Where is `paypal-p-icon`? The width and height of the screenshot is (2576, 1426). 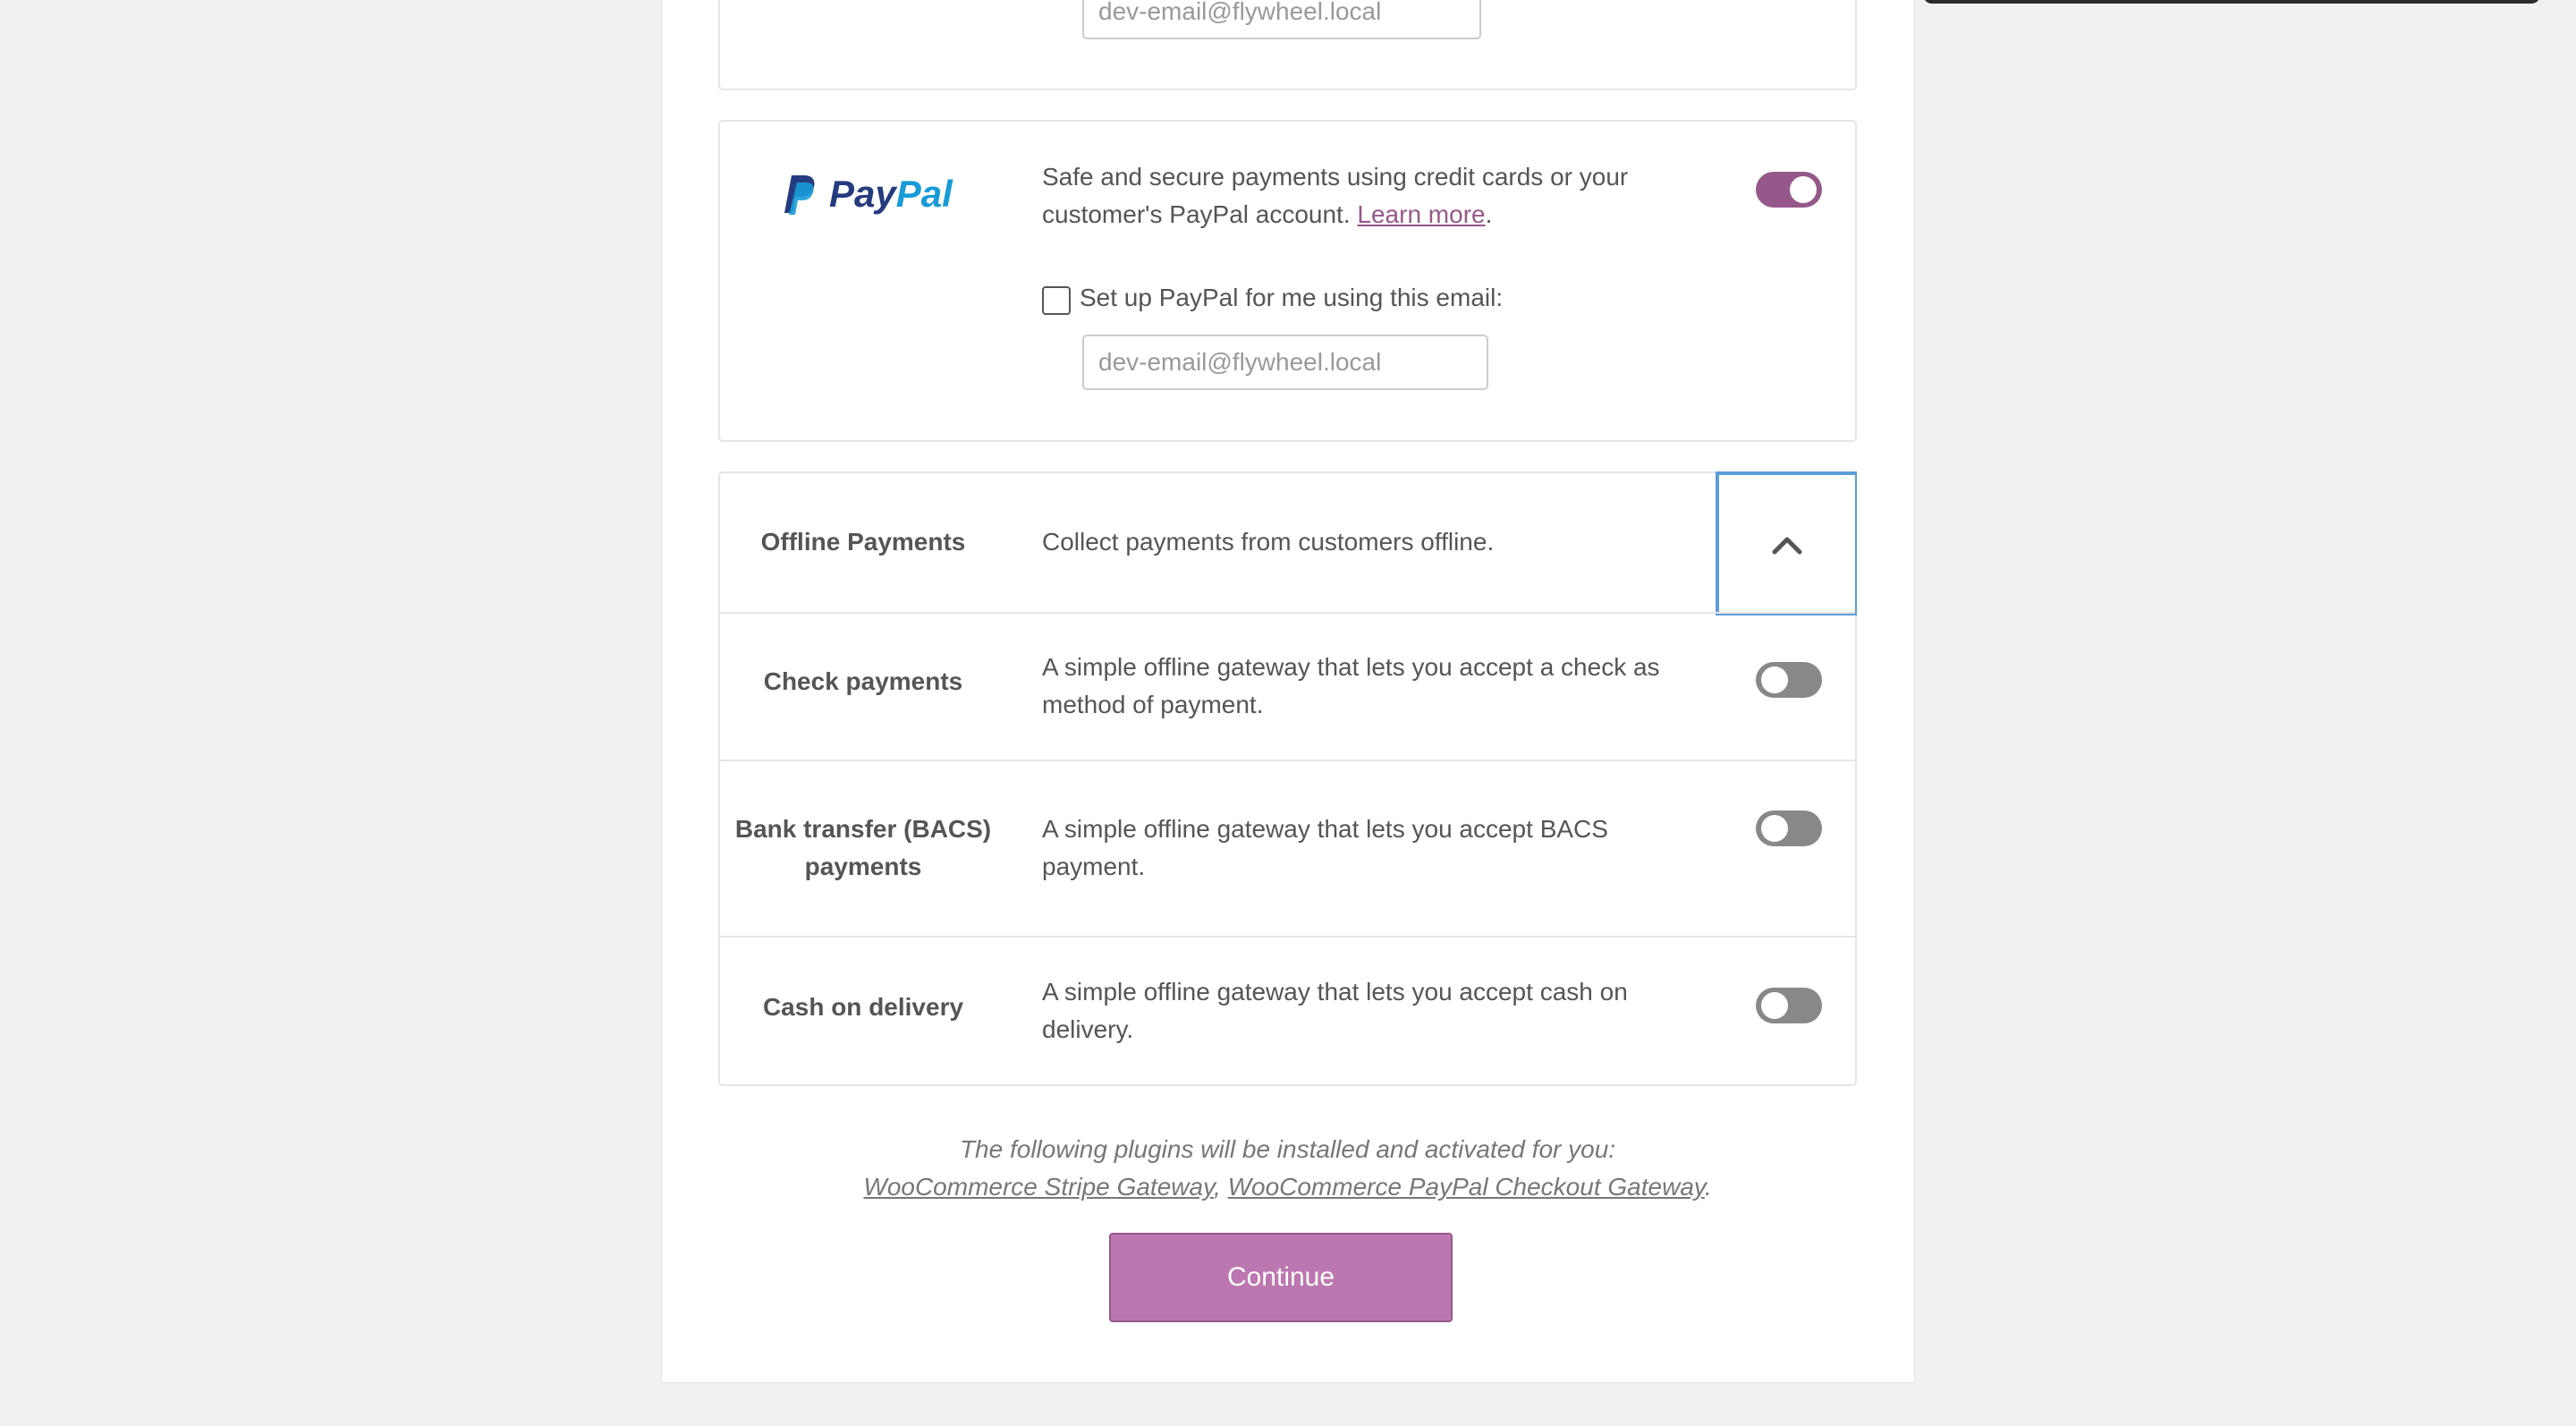
paypal-p-icon is located at coordinates (799, 195).